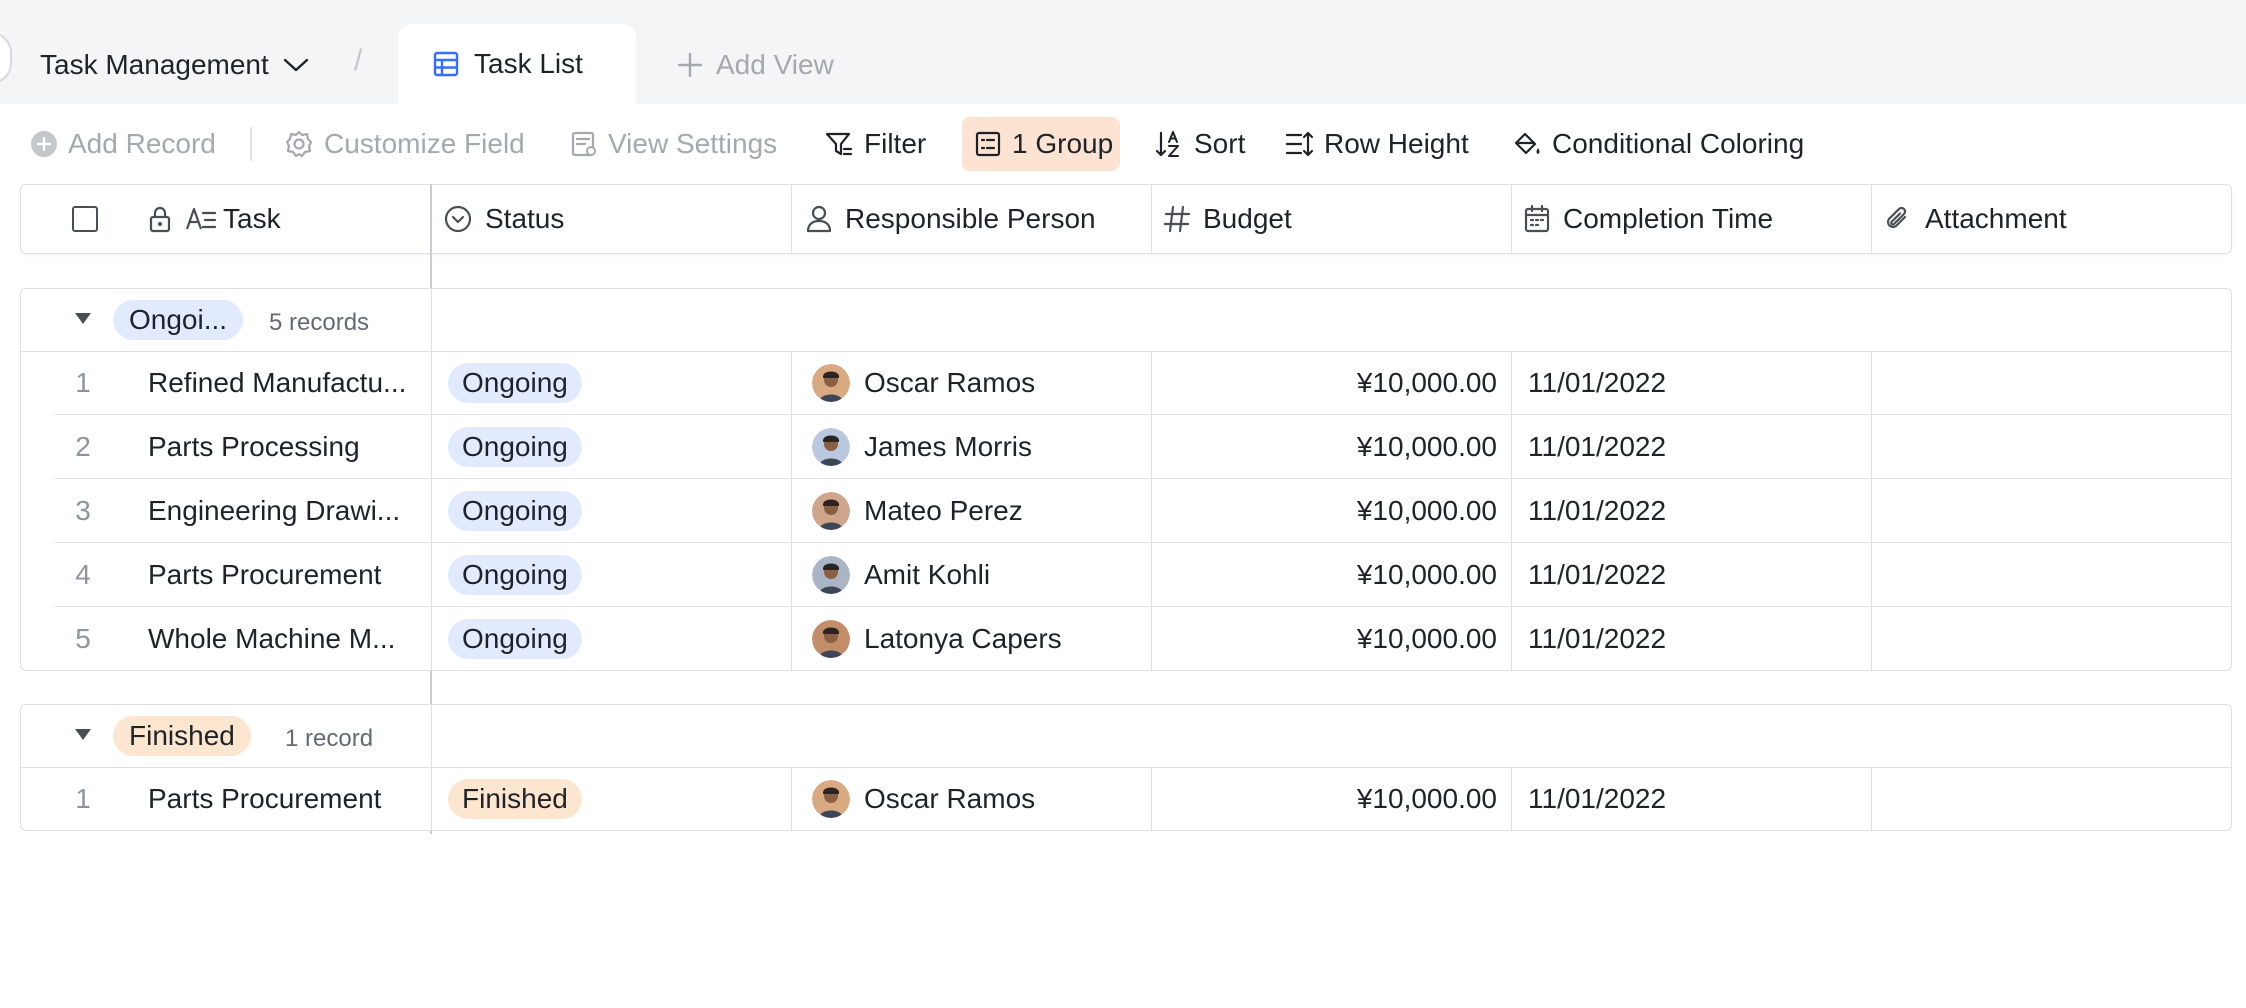 This screenshot has width=2246, height=1008. I want to click on status-cell: Finished, so click(613, 799).